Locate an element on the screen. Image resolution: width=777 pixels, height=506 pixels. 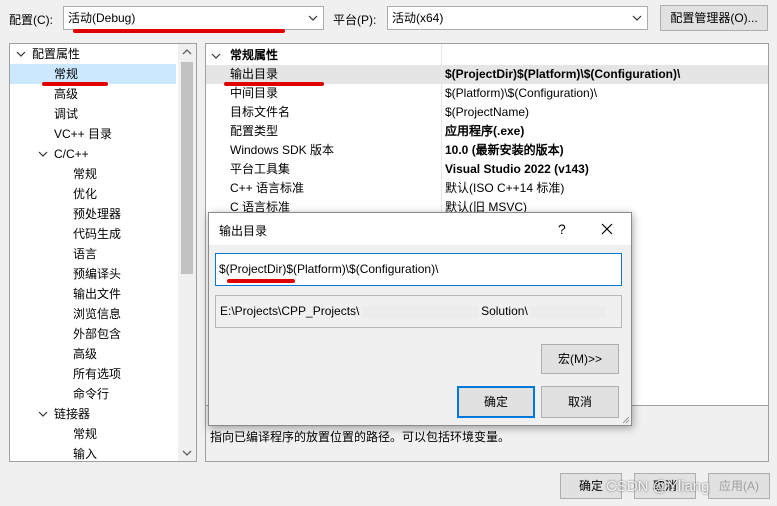
property-value: 10.0 (最新安装的版本) is located at coordinates (504, 150).